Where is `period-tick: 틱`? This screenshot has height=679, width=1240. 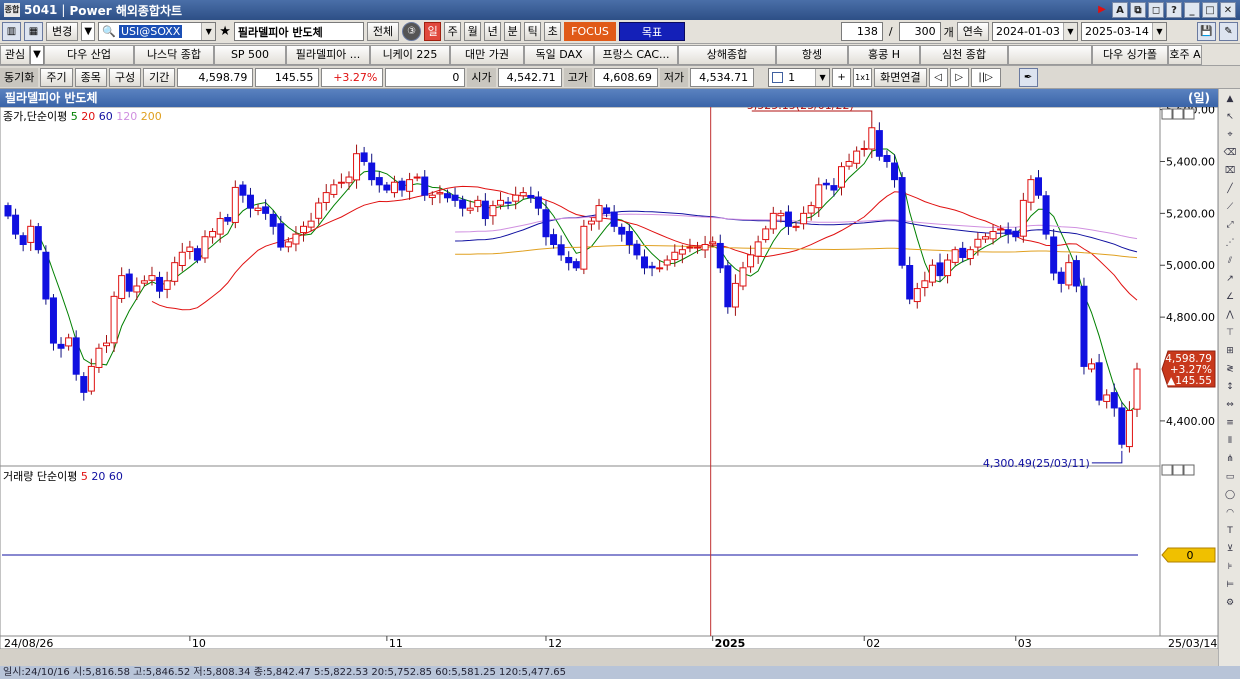
period-tick: 틱 is located at coordinates (533, 31).